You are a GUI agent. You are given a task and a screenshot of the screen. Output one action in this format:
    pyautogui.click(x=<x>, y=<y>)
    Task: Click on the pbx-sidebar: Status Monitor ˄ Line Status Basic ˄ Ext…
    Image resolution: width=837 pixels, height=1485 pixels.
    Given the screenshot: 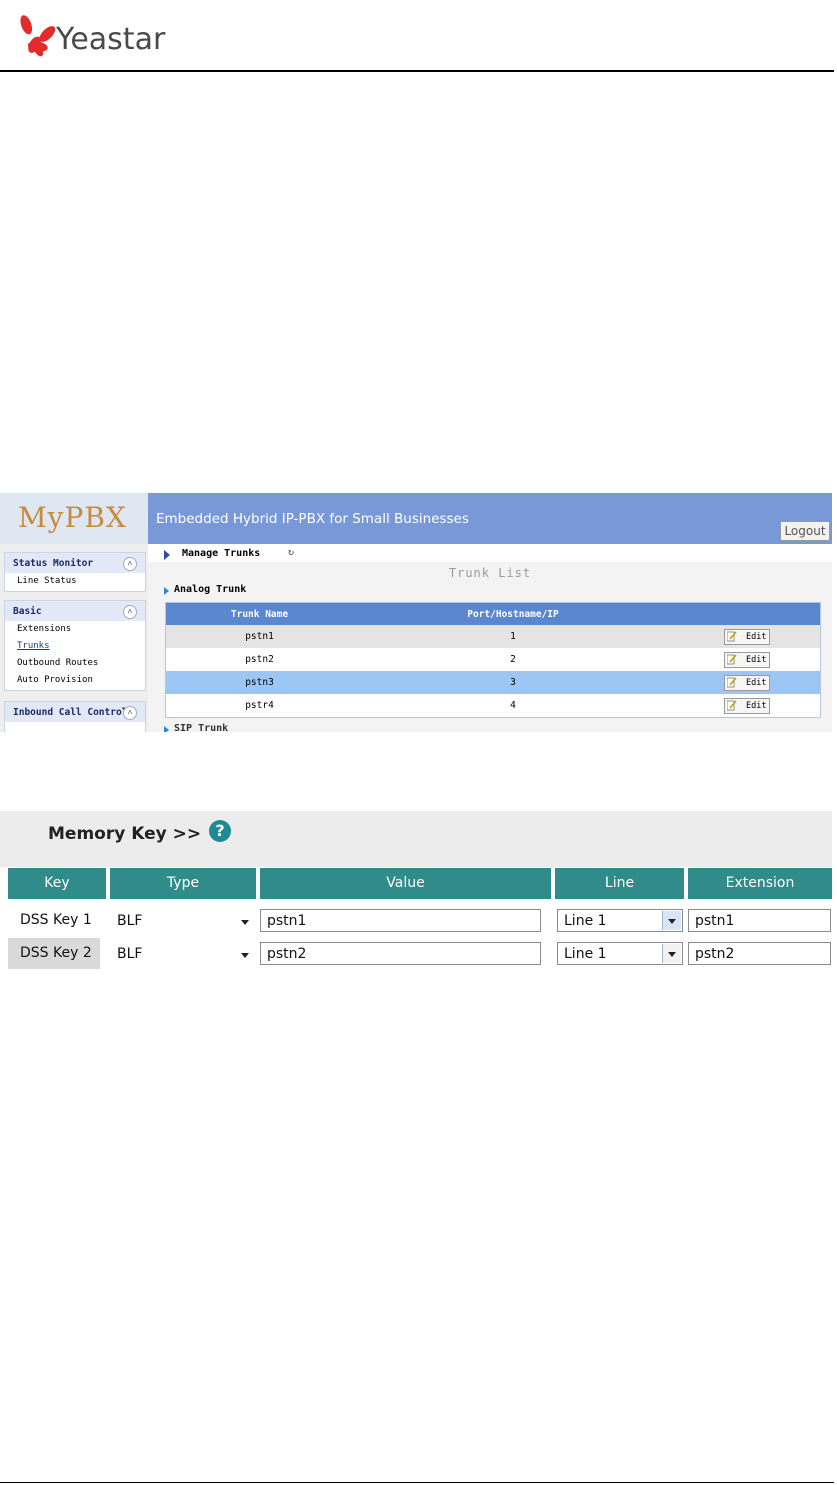 What is the action you would take?
    pyautogui.click(x=74, y=638)
    